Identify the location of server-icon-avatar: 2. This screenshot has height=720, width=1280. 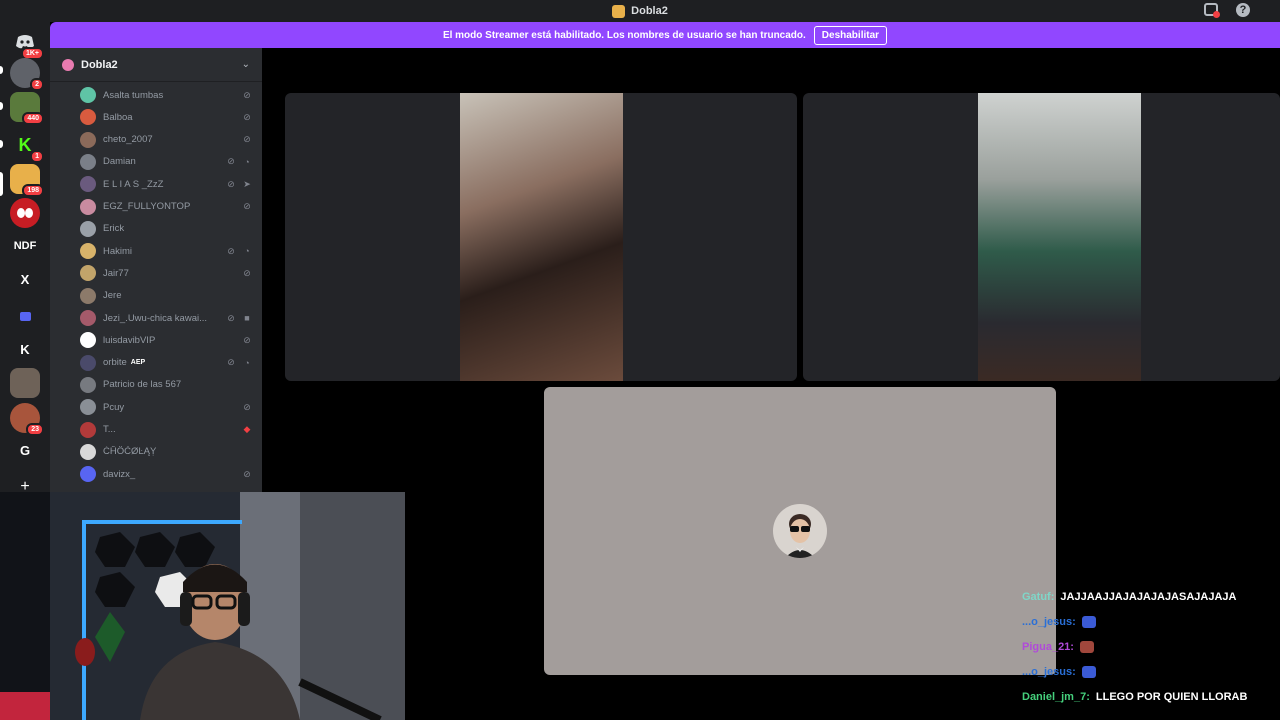
(27, 74).